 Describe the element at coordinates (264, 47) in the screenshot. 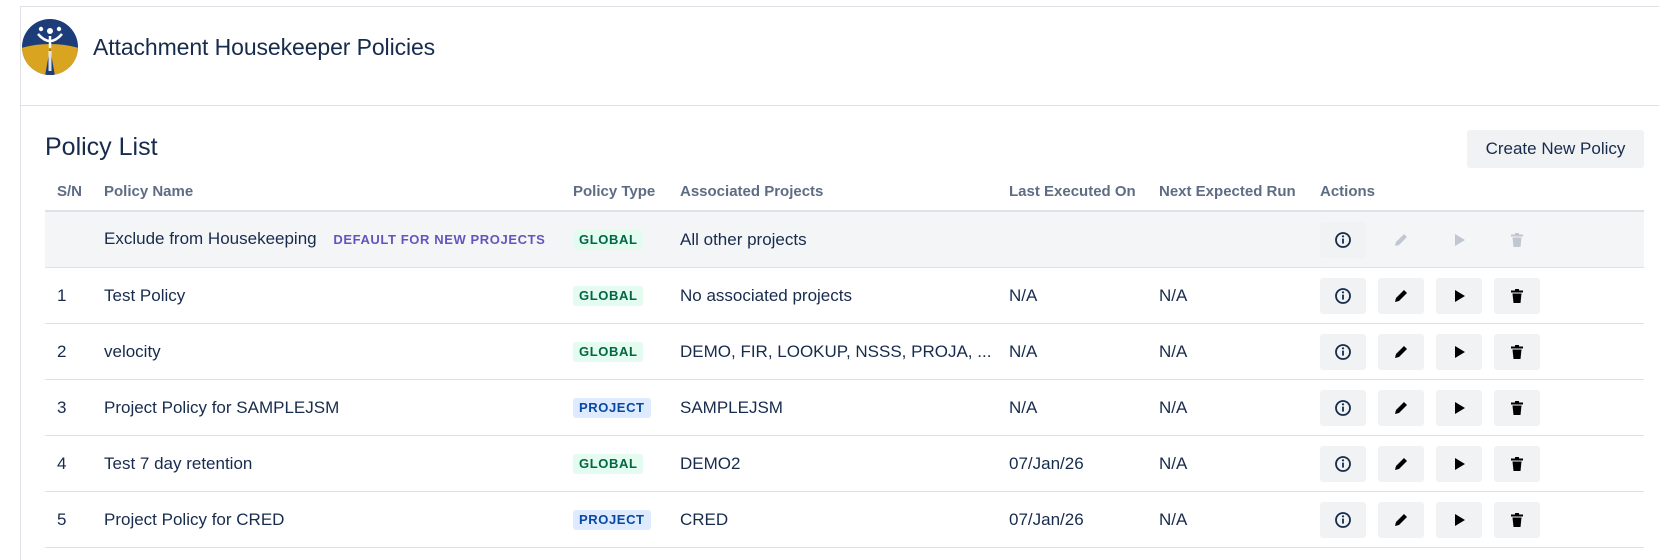

I see `app-title: Attachment Housekeeper Policies` at that location.